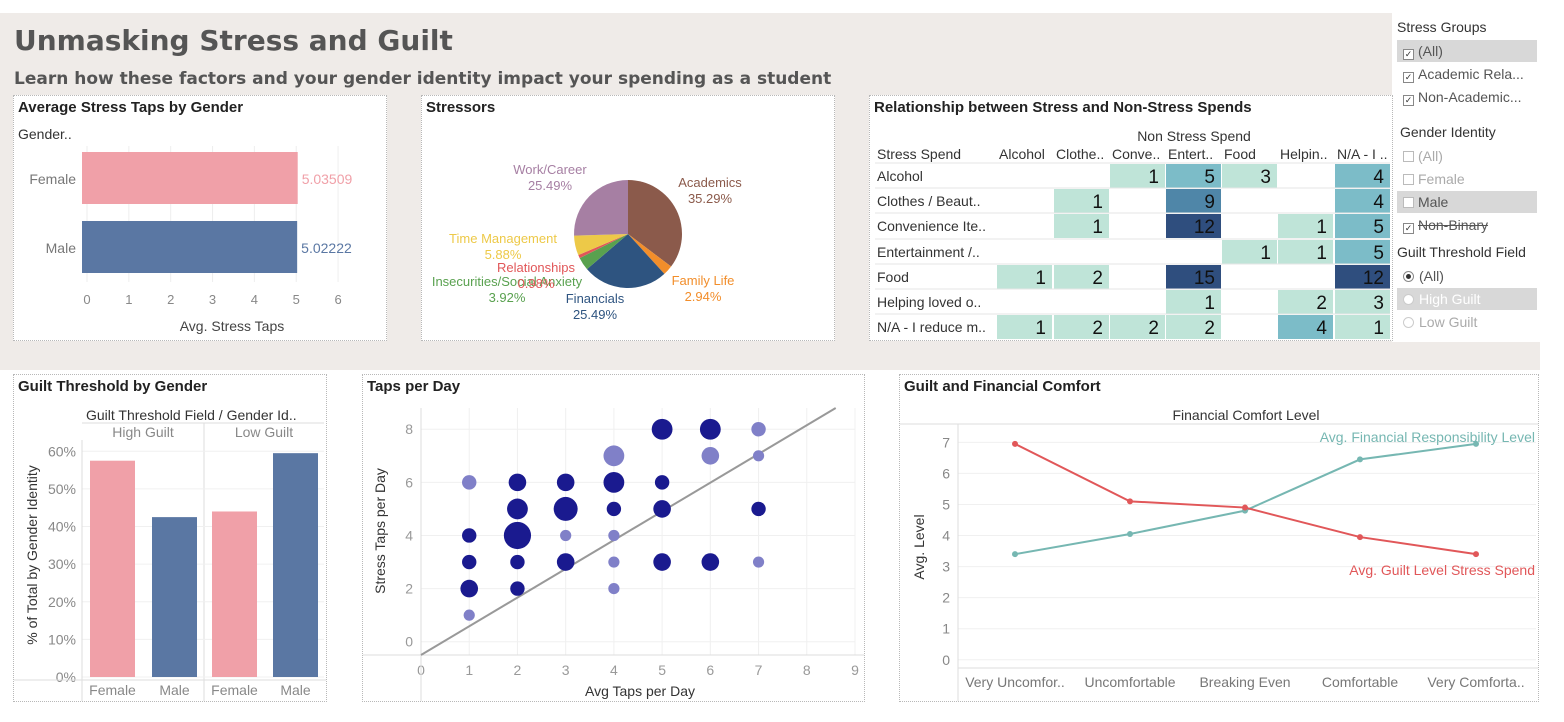 This screenshot has width=1564, height=722. I want to click on y-tick-label: 0, so click(946, 660).